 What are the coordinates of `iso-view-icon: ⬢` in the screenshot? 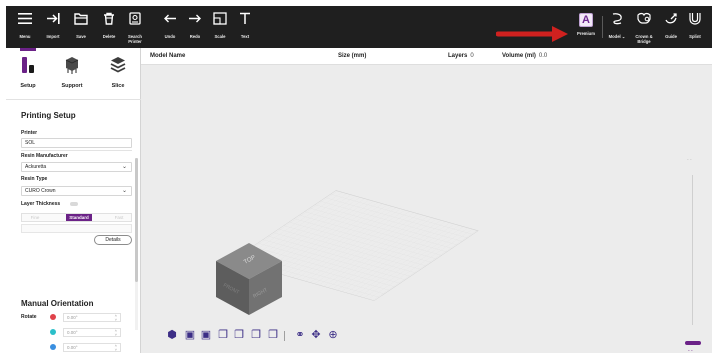 It's located at (172, 335).